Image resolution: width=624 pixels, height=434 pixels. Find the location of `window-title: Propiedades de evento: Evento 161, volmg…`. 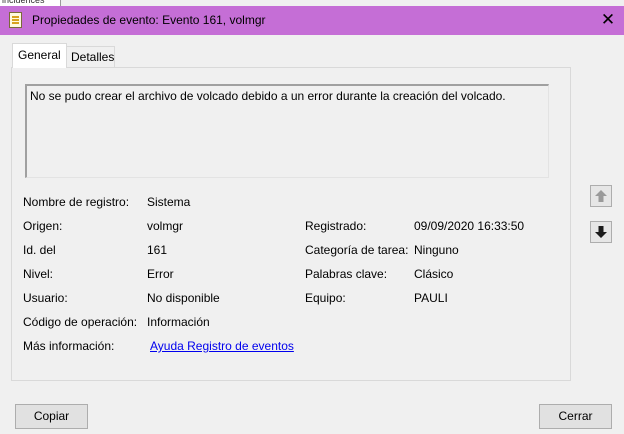

window-title: Propiedades de evento: Evento 161, volmg… is located at coordinates (149, 20).